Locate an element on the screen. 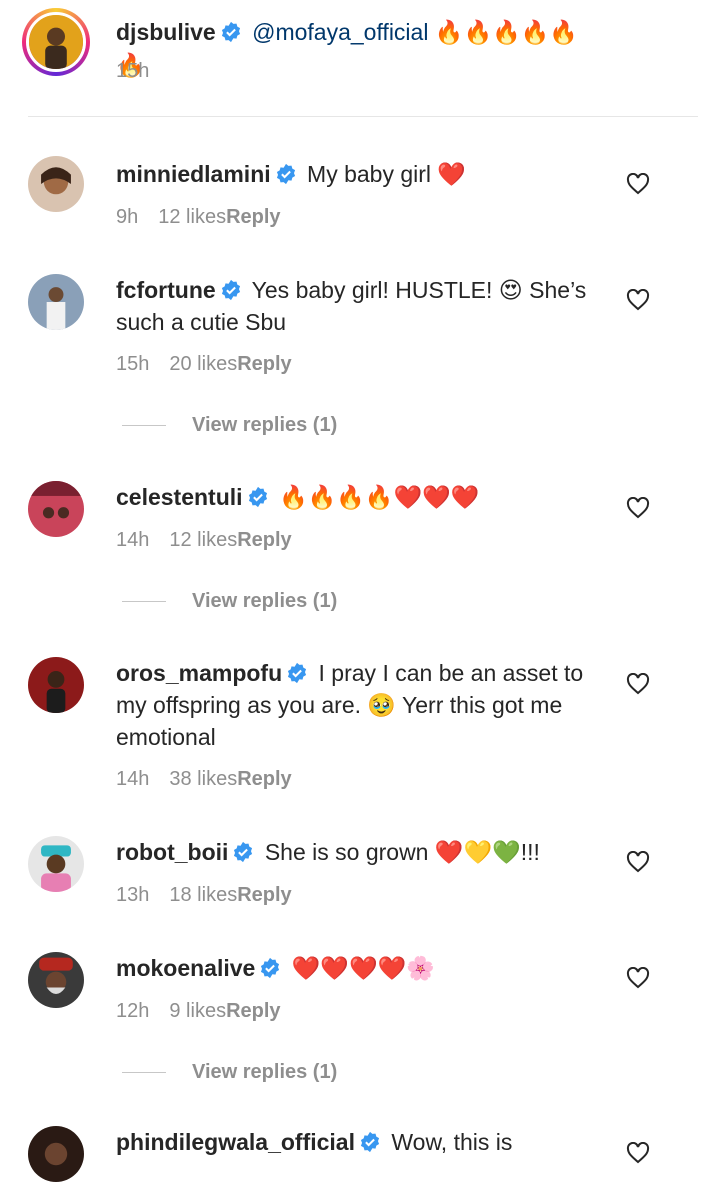 This screenshot has height=1182, width=720. comment-username: minniedlamini is located at coordinates (193, 174).